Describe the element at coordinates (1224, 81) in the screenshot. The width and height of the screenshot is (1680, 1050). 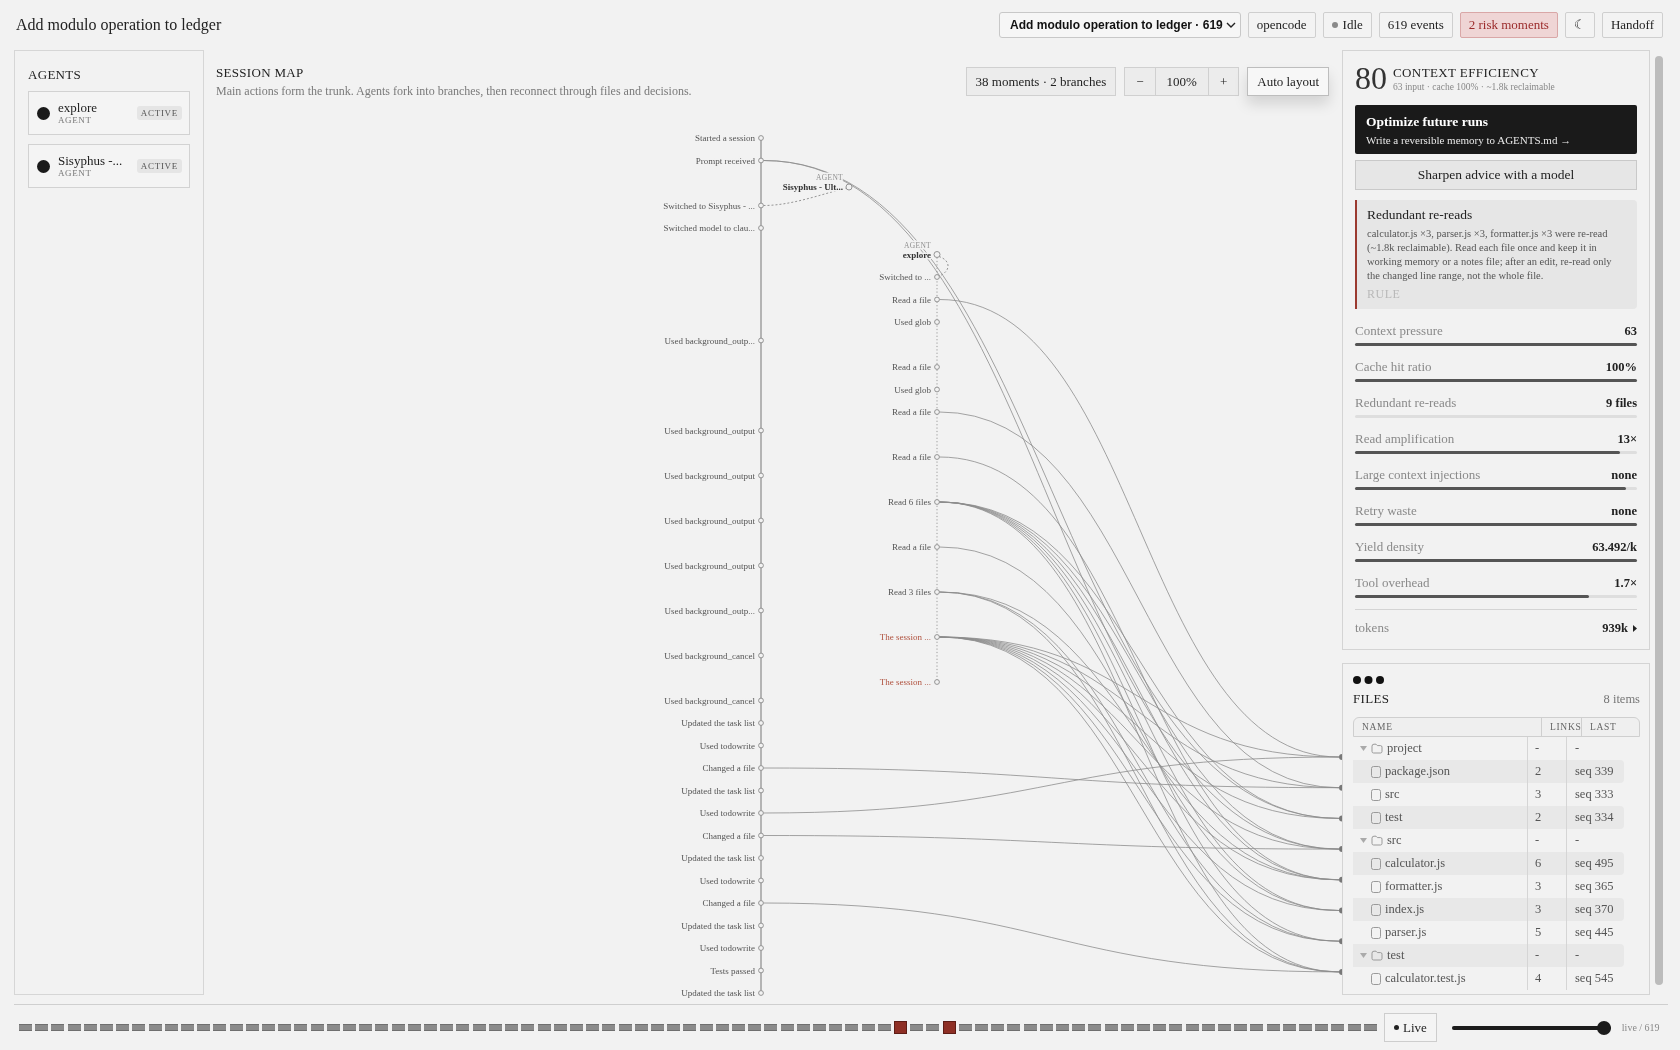
I see `zoom-in-button: +` at that location.